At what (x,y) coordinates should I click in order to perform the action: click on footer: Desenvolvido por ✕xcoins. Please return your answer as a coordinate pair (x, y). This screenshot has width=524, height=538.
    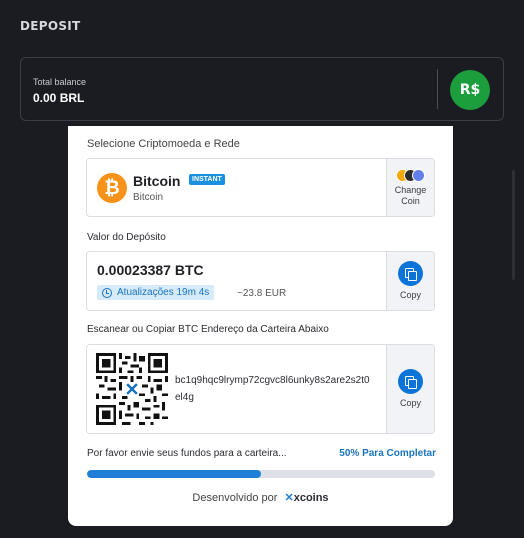
    Looking at the image, I should click on (260, 497).